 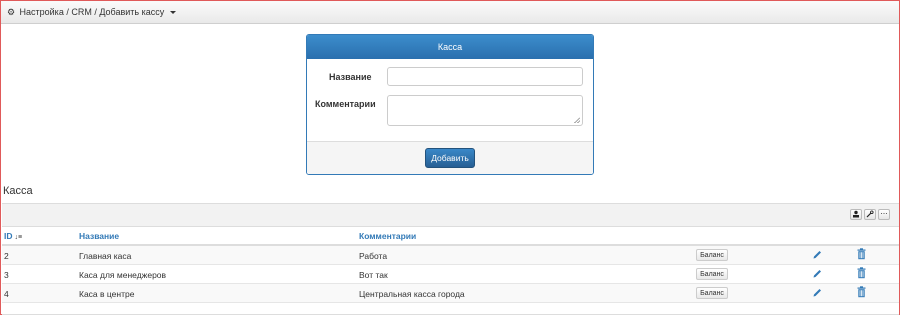 What do you see at coordinates (345, 104) in the screenshot?
I see `comment-label: Комментарии` at bounding box center [345, 104].